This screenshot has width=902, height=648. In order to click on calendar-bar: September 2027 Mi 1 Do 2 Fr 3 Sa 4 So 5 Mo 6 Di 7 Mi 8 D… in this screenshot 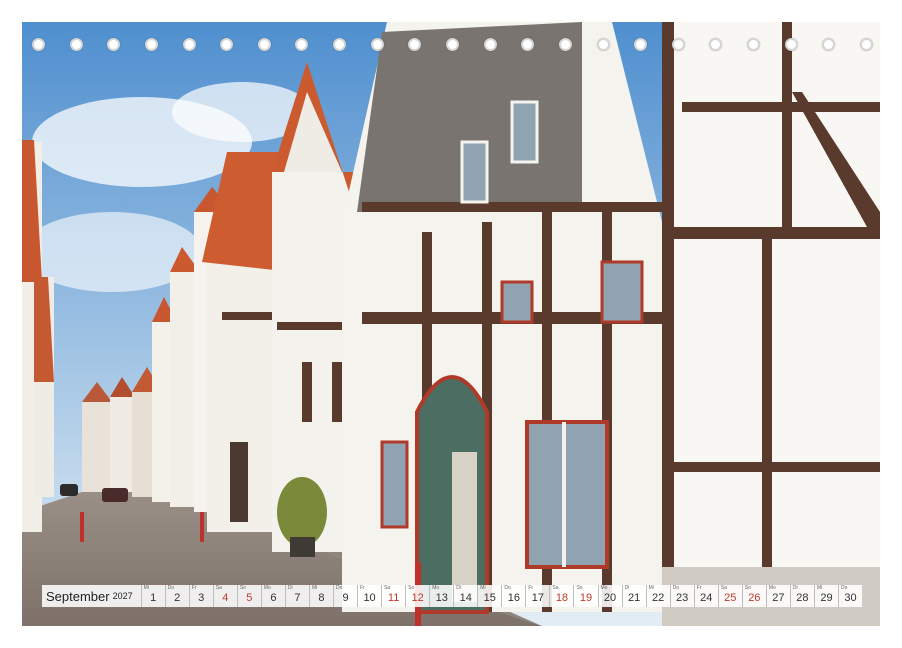, I will do `click(452, 596)`.